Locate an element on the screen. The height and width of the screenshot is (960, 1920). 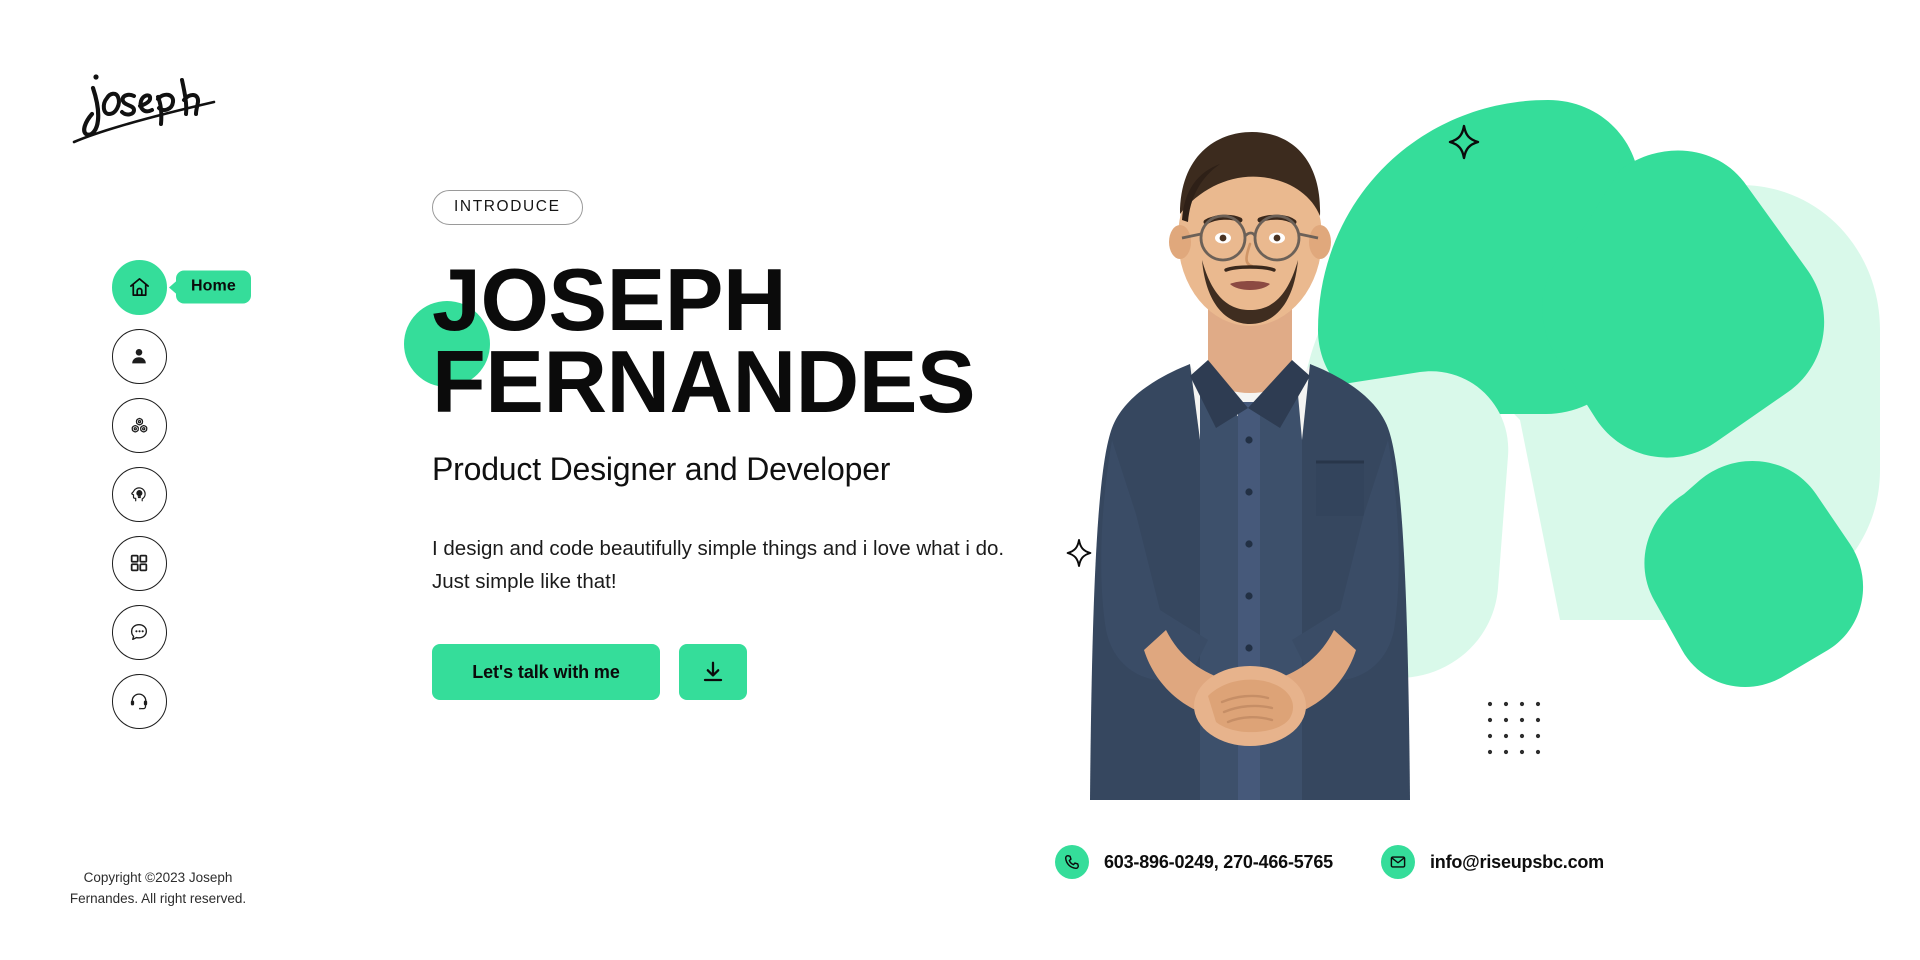
headset-icon is located at coordinates (139, 701).